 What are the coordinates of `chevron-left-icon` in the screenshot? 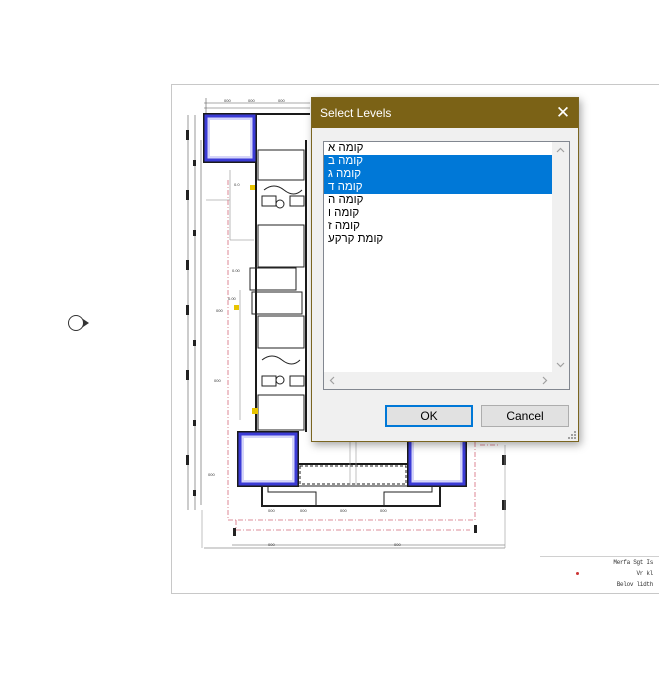 It's located at (332, 380).